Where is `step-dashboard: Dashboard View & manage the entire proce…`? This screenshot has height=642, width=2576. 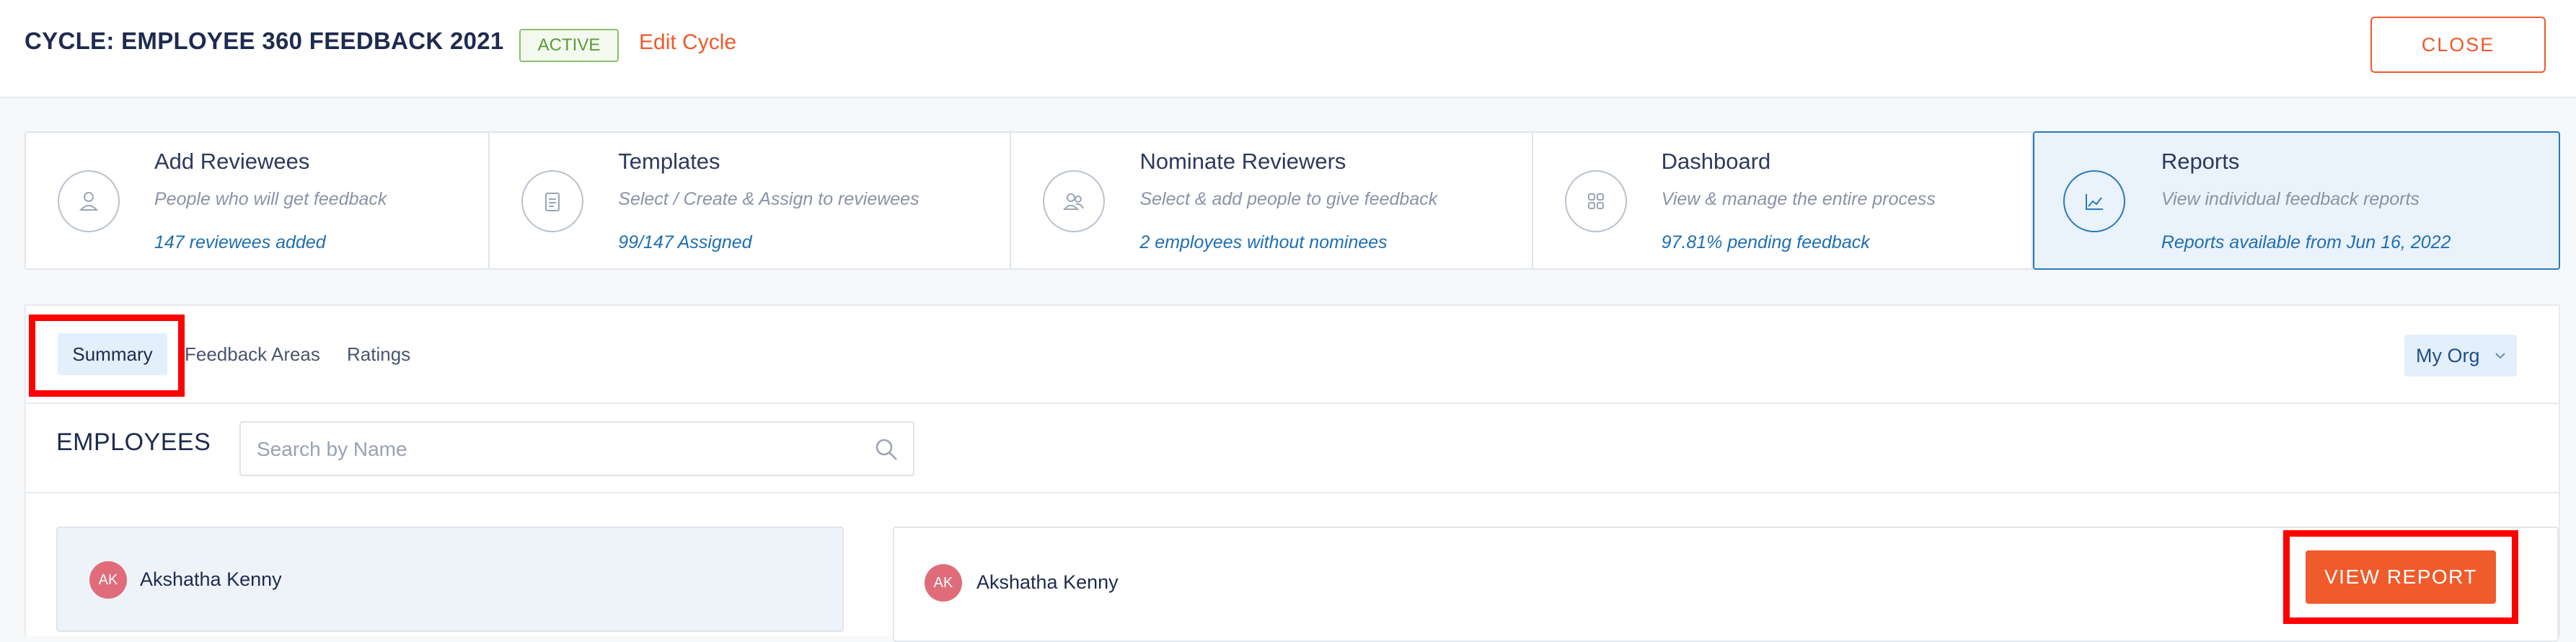 step-dashboard: Dashboard View & manage the entire proce… is located at coordinates (1783, 200).